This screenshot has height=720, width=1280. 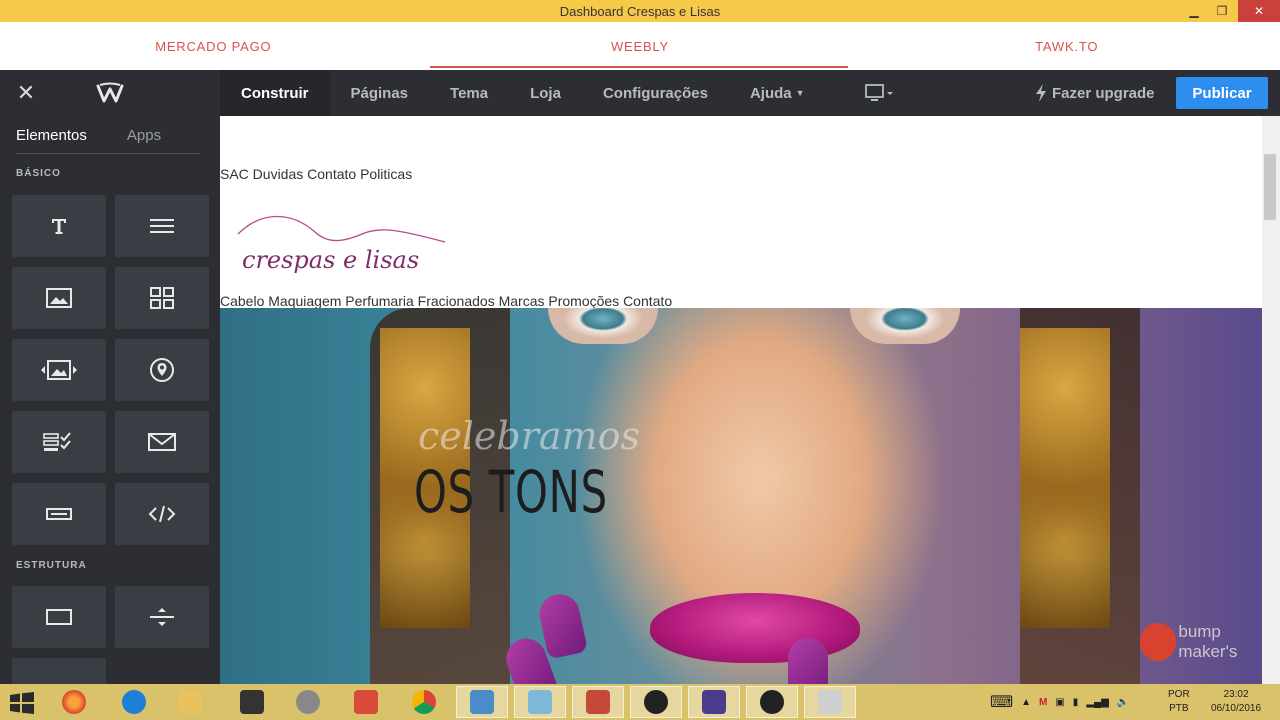 I want to click on code-icon, so click(x=162, y=514).